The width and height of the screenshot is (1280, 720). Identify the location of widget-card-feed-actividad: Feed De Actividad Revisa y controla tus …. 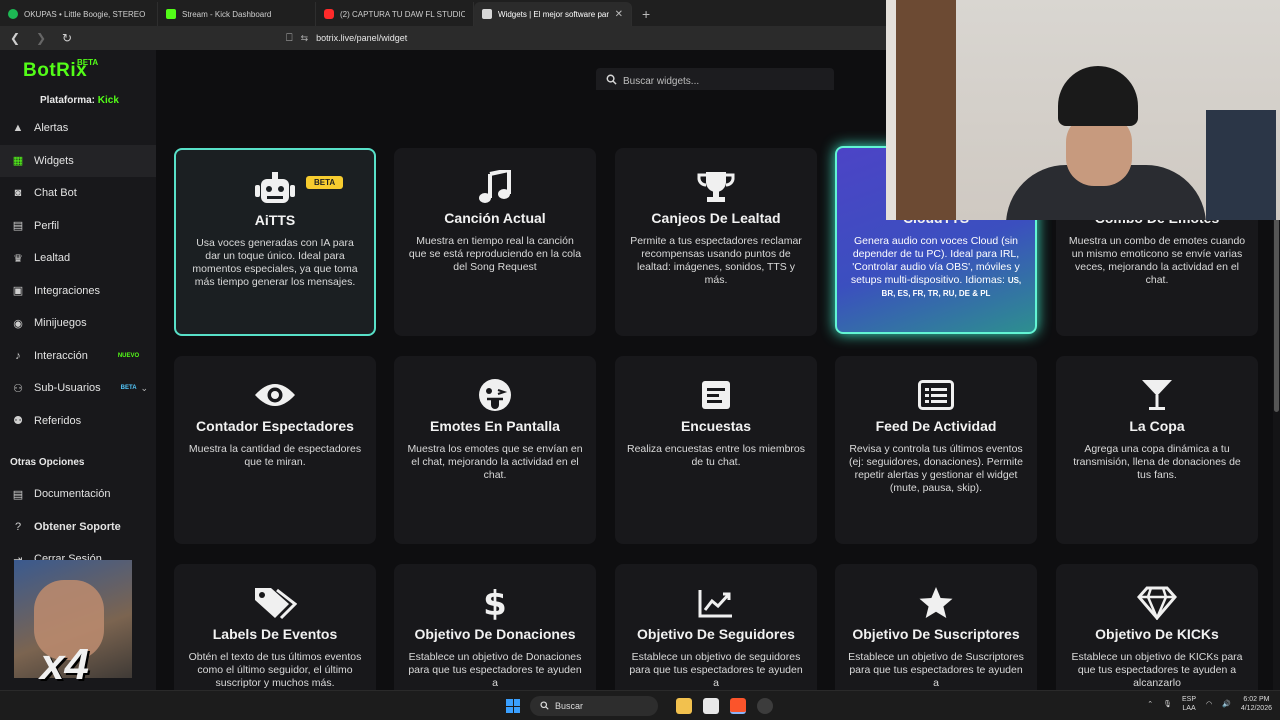
(936, 450).